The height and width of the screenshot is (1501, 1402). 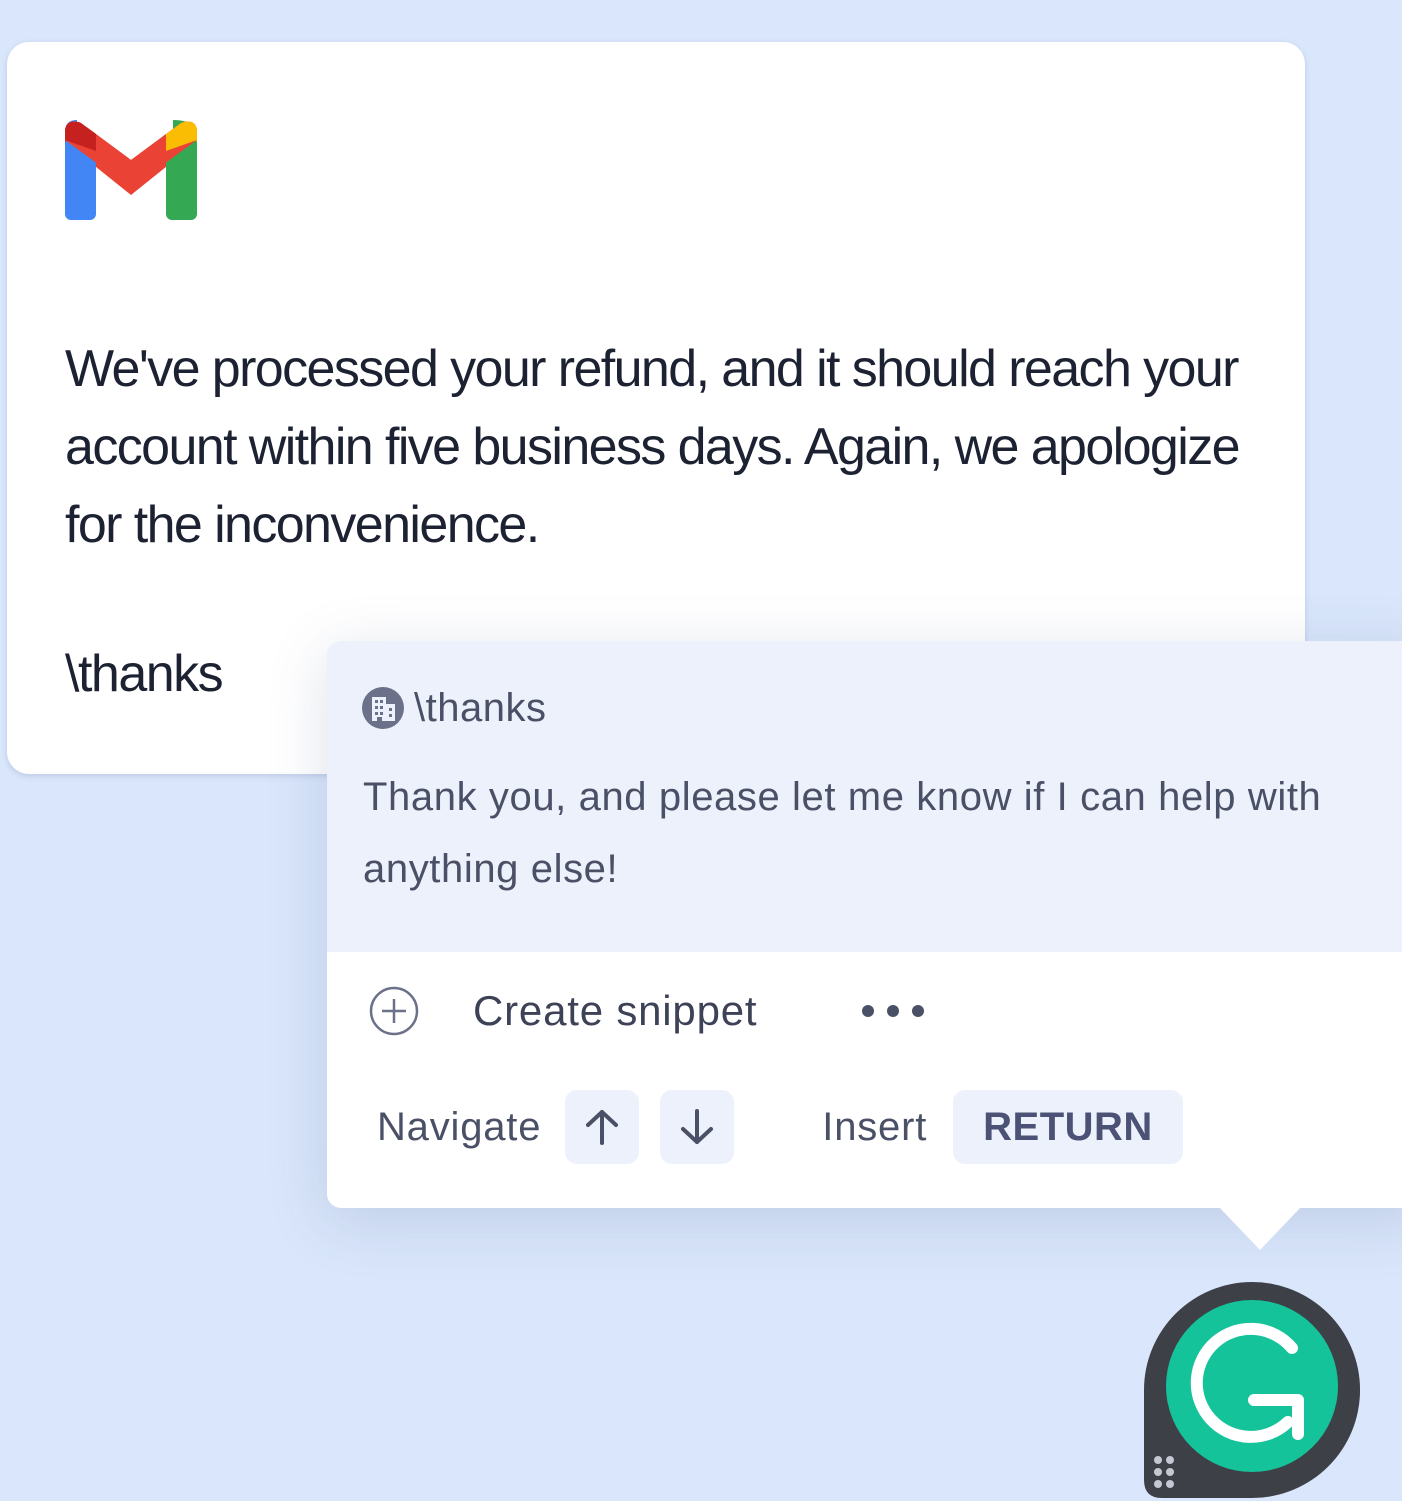 What do you see at coordinates (383, 708) in the screenshot?
I see `building-icon` at bounding box center [383, 708].